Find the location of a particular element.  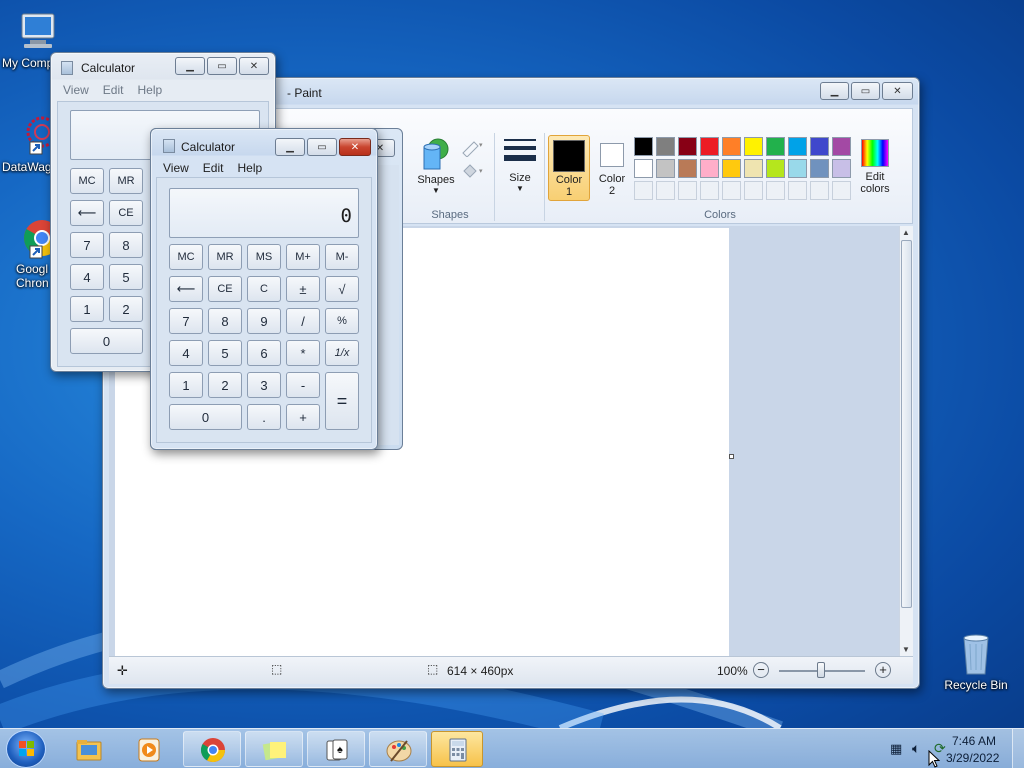

taskbar-sticky-notes is located at coordinates (274, 749).